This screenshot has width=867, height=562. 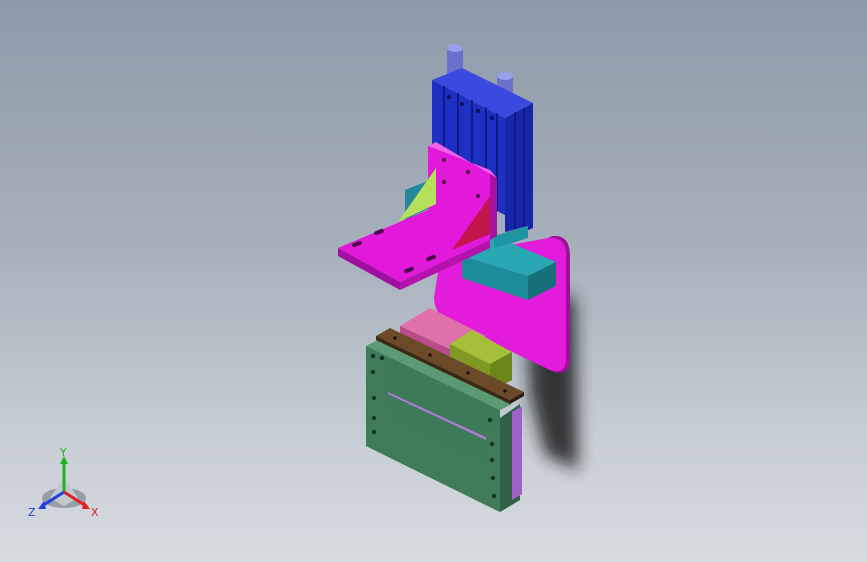 I want to click on x-axis-label: X, so click(x=95, y=512).